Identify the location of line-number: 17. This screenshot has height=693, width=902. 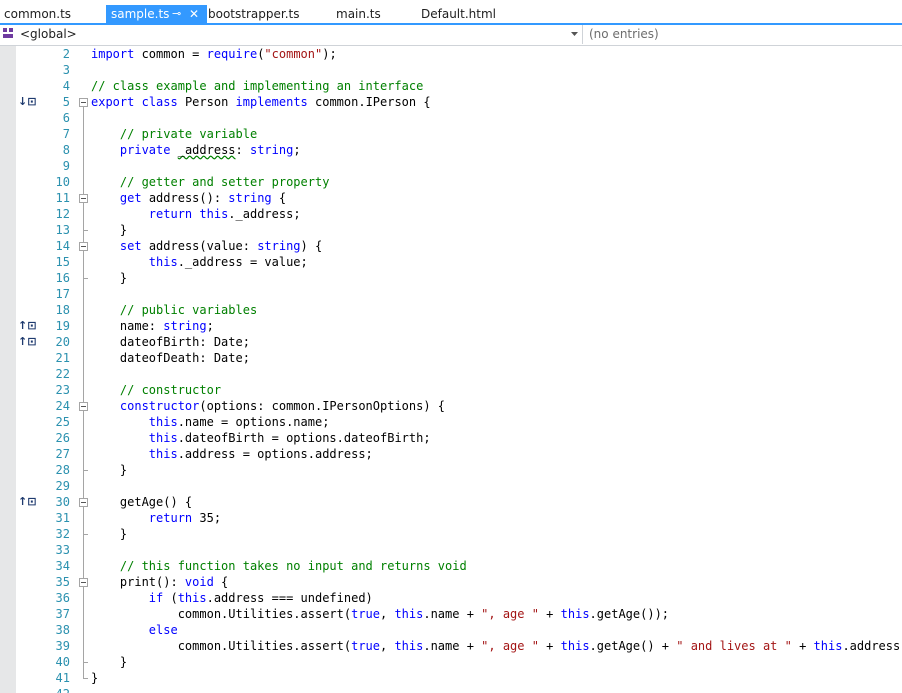
(62, 294).